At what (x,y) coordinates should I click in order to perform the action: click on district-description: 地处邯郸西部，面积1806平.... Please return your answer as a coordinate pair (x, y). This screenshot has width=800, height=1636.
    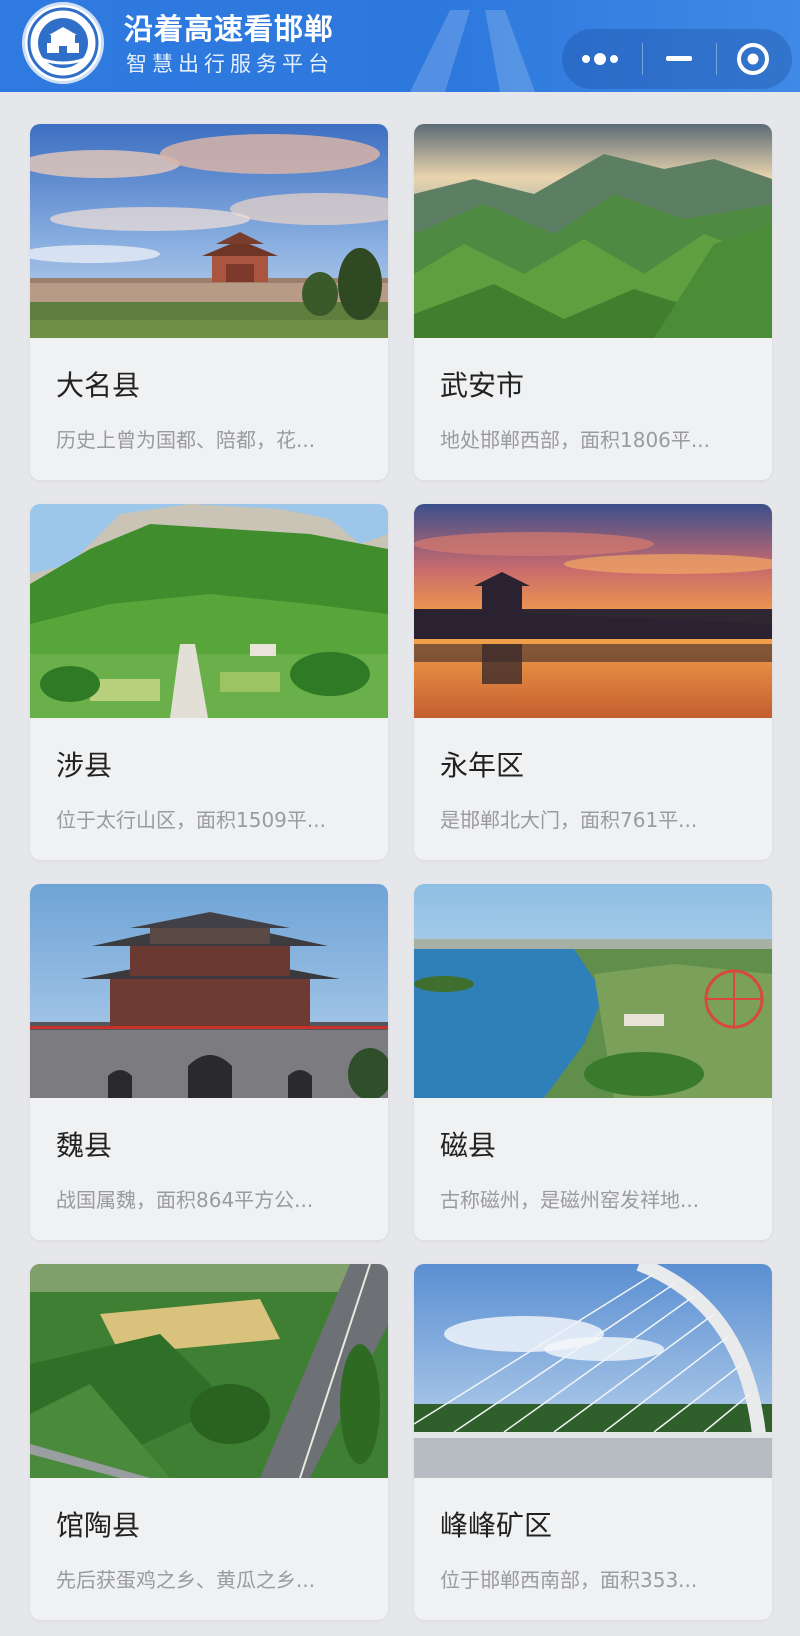
    Looking at the image, I should click on (575, 440).